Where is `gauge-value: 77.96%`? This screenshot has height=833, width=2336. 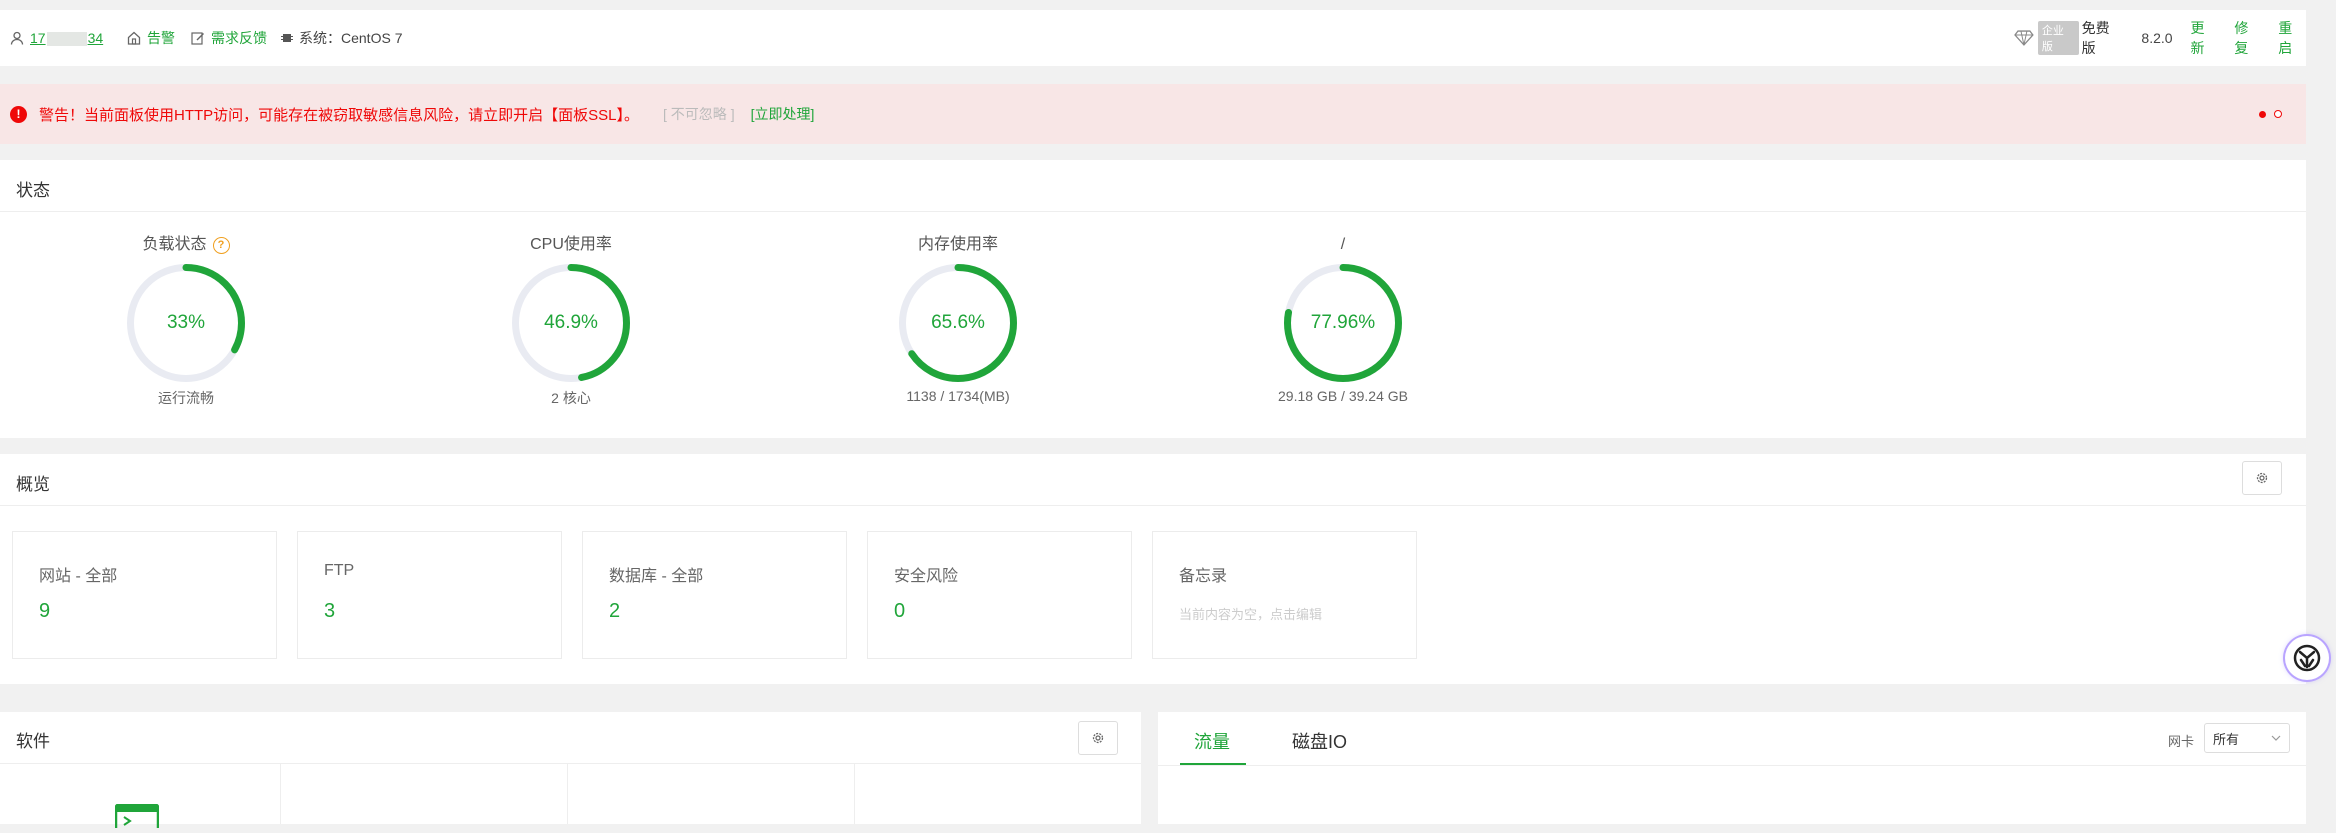 gauge-value: 77.96% is located at coordinates (1343, 322).